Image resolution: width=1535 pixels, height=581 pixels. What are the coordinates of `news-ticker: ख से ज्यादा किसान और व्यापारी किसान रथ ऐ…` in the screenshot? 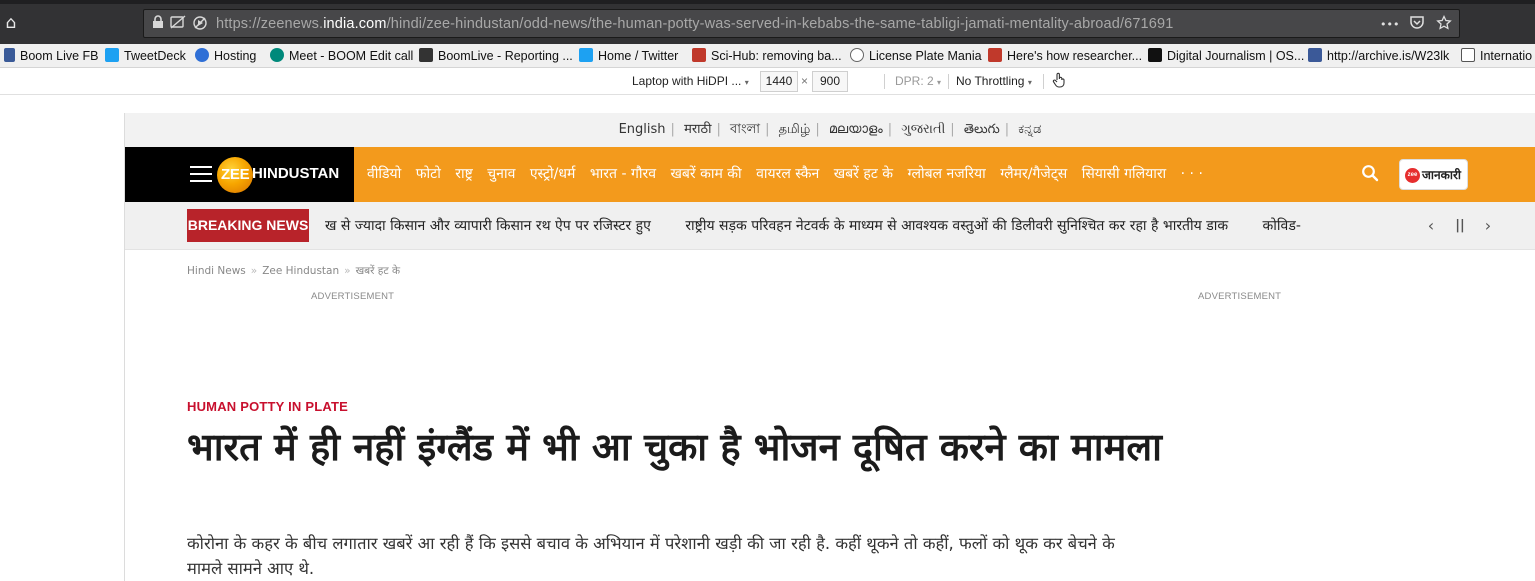 It's located at (870, 226).